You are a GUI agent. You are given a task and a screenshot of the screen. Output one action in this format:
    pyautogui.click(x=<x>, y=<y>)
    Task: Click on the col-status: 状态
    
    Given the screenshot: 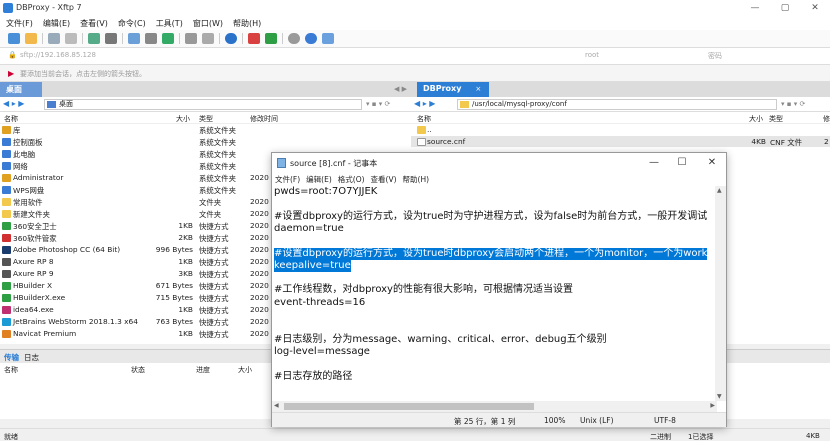 What is the action you would take?
    pyautogui.click(x=138, y=370)
    